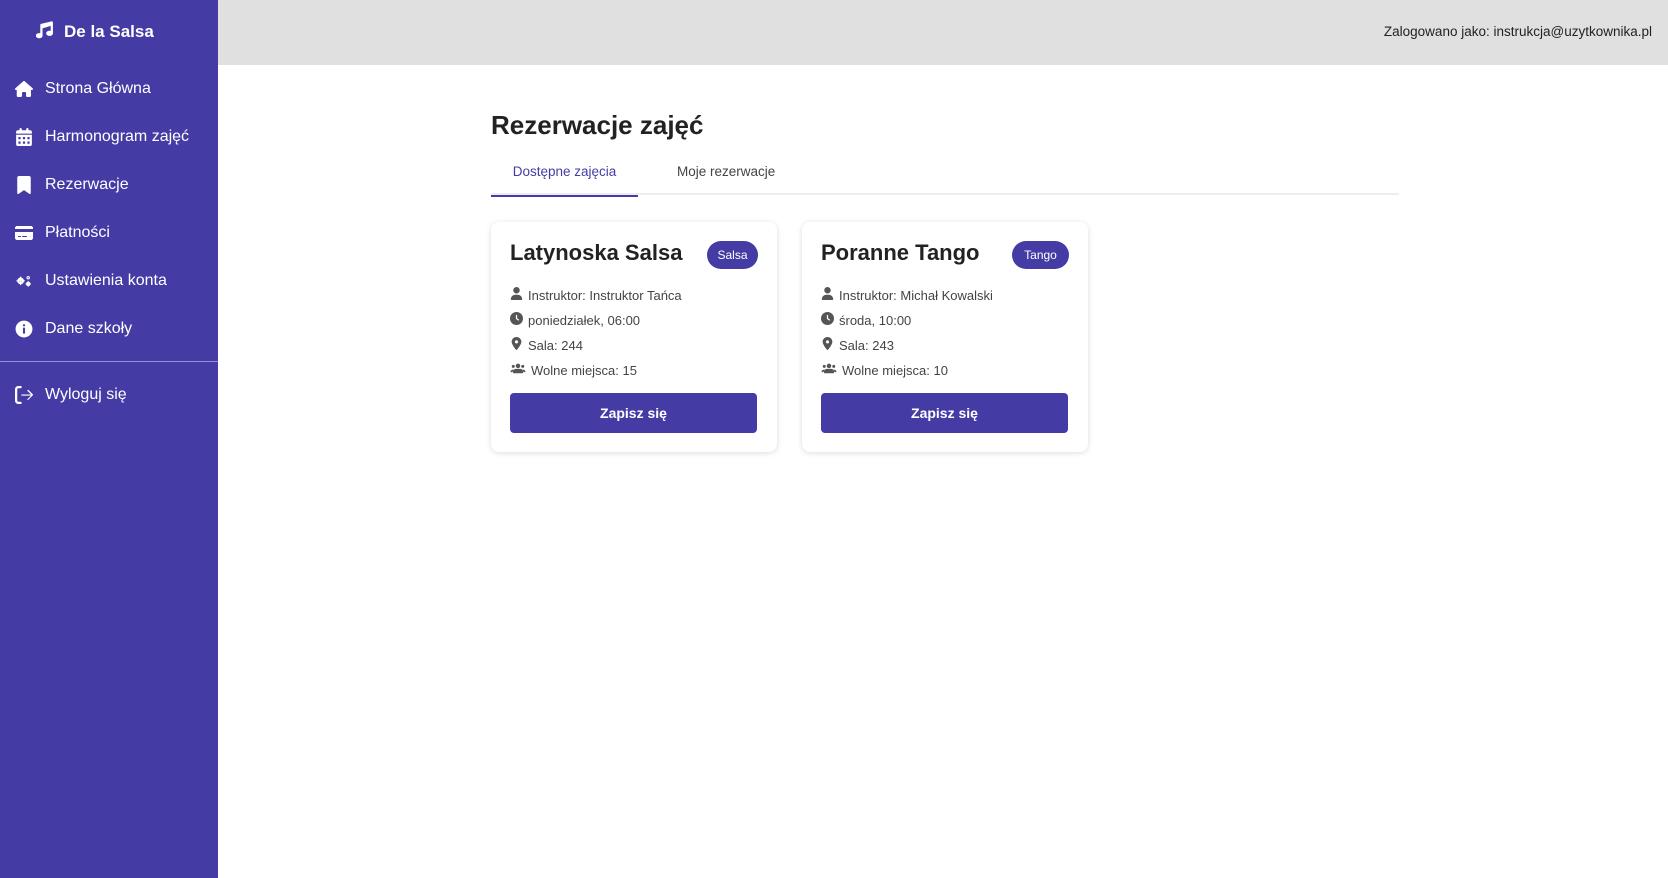 This screenshot has width=1668, height=878. I want to click on spots-row: Wolne miejsca: 10, so click(884, 370).